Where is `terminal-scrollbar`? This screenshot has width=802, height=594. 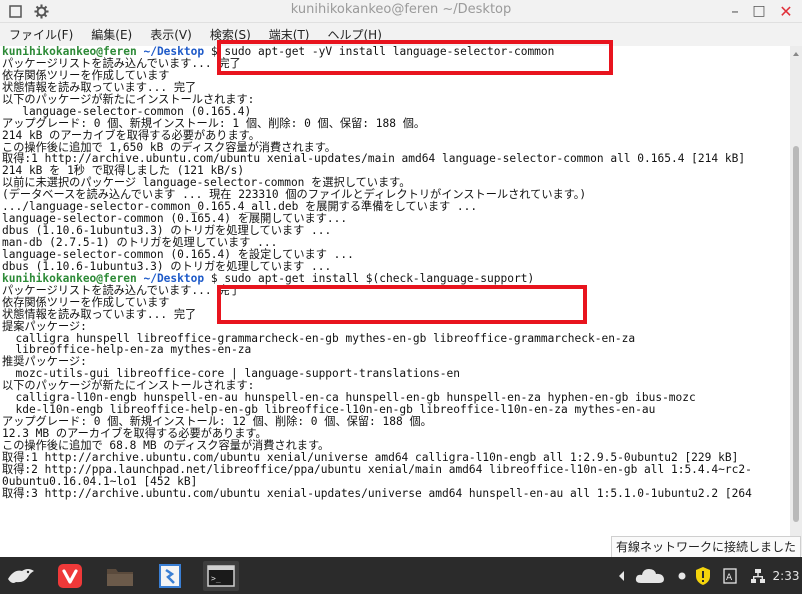
terminal-scrollbar is located at coordinates (796, 301).